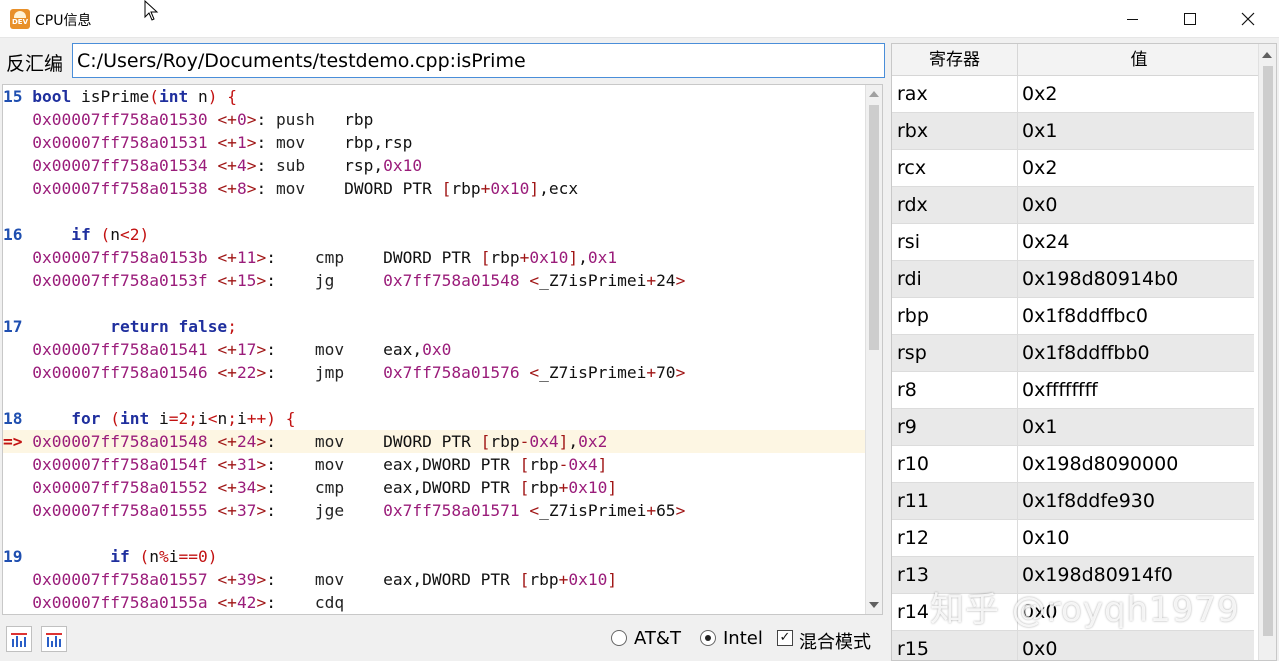 This screenshot has width=1279, height=661. I want to click on operand-token: DWORD PTR, so click(432, 441).